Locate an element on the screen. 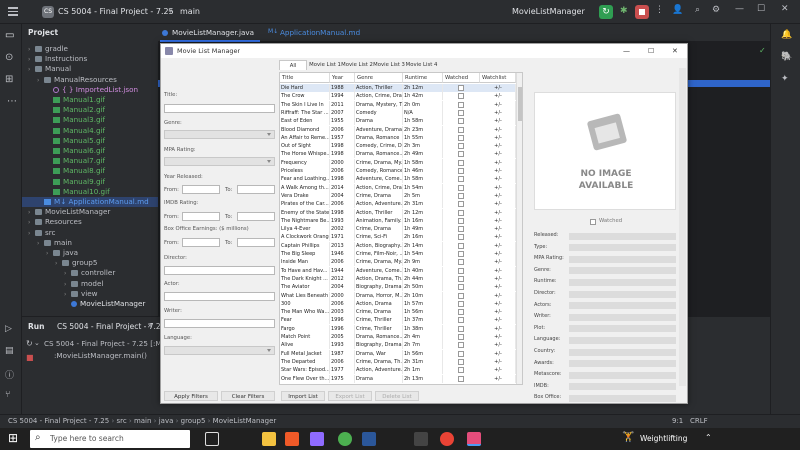  delete-list-button: Delete List is located at coordinates (397, 396).